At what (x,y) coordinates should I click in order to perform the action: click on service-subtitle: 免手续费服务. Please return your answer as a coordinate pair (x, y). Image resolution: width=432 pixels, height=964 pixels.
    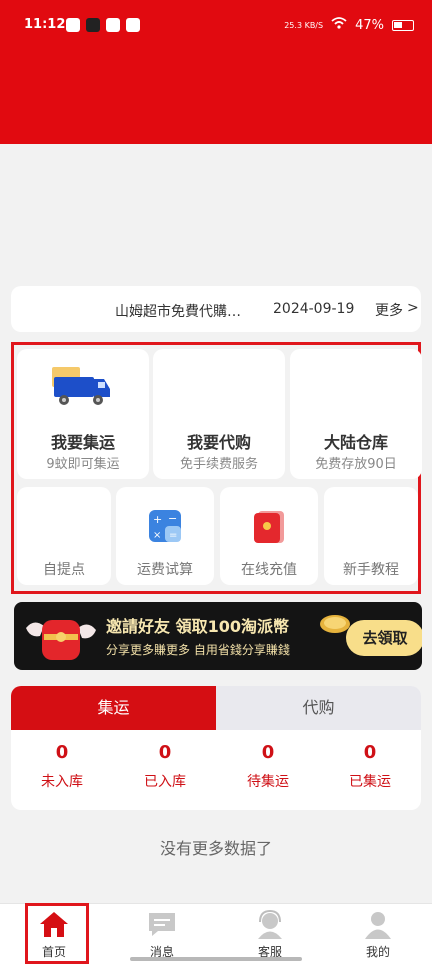
    Looking at the image, I should click on (218, 464).